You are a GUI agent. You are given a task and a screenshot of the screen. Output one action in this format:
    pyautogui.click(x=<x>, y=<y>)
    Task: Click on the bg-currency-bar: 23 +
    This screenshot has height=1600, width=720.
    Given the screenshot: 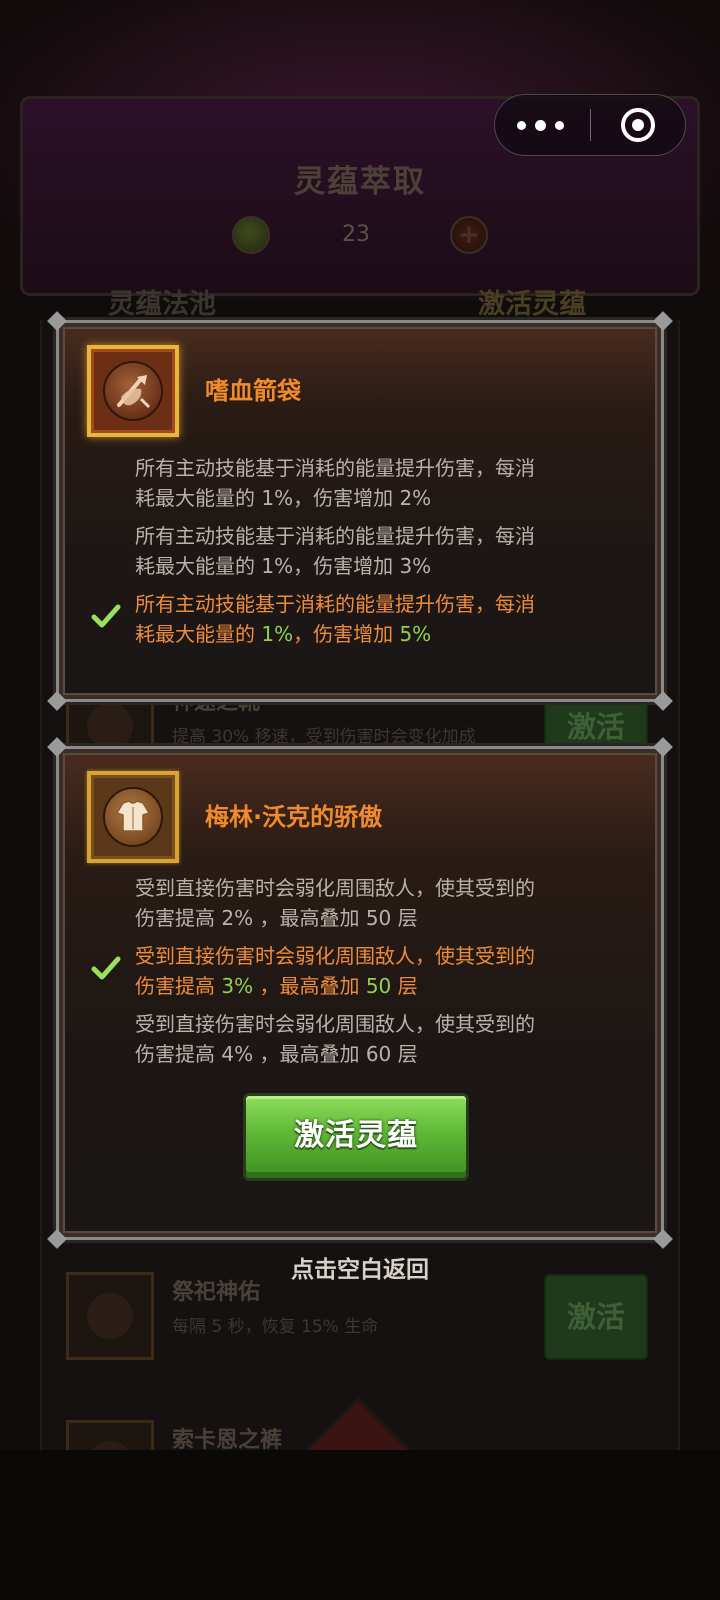 What is the action you would take?
    pyautogui.click(x=360, y=236)
    